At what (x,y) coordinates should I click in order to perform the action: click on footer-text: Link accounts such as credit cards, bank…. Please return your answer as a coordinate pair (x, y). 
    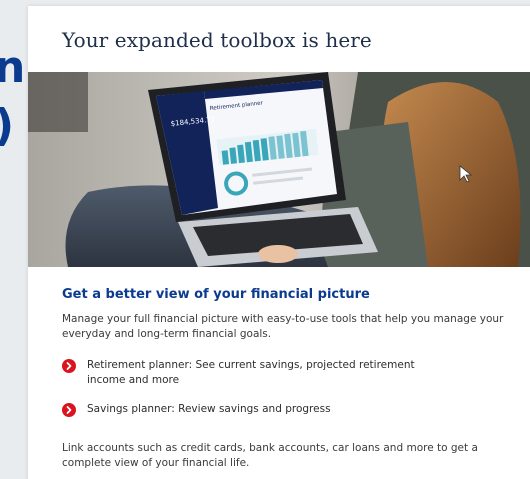
    Looking at the image, I should click on (270, 455).